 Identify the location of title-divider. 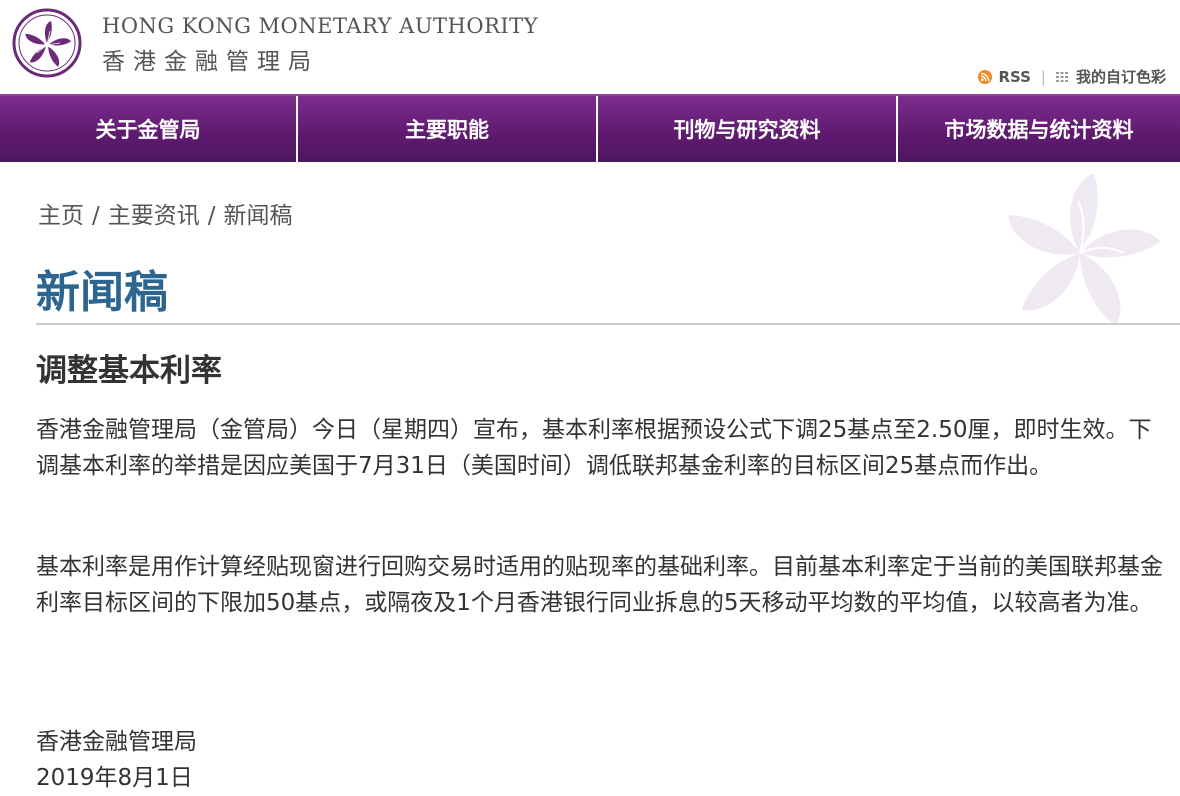
(608, 324).